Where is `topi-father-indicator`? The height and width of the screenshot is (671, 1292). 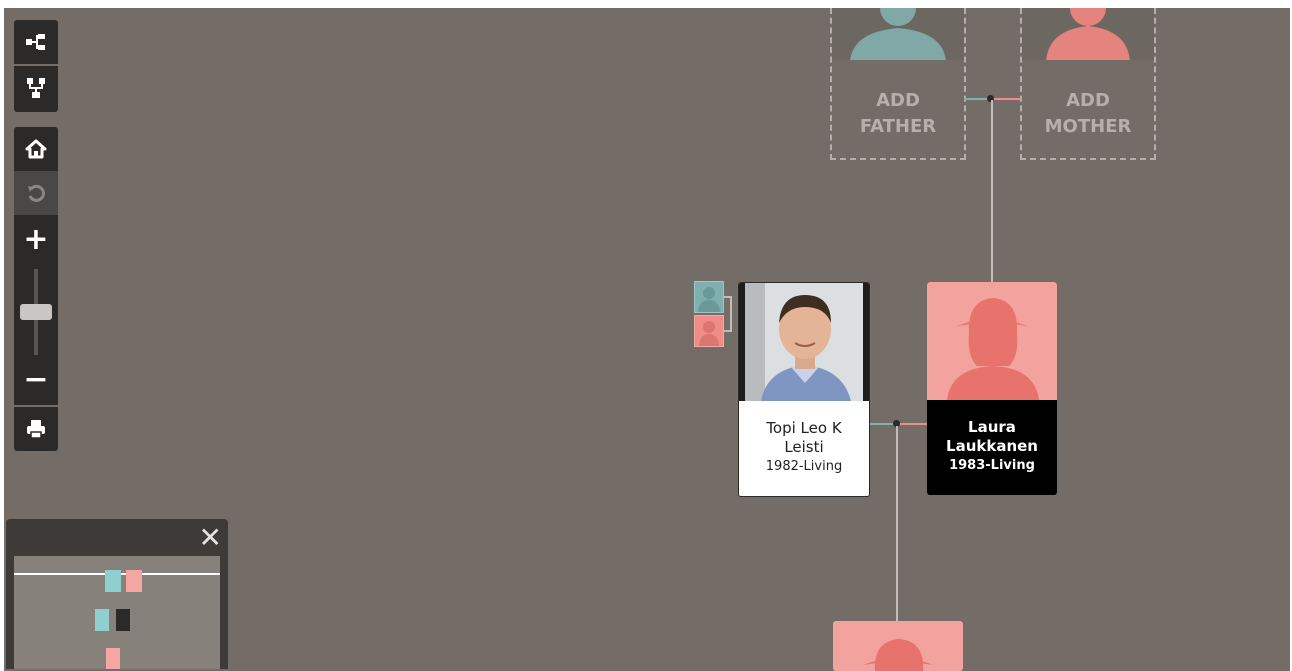 topi-father-indicator is located at coordinates (709, 297).